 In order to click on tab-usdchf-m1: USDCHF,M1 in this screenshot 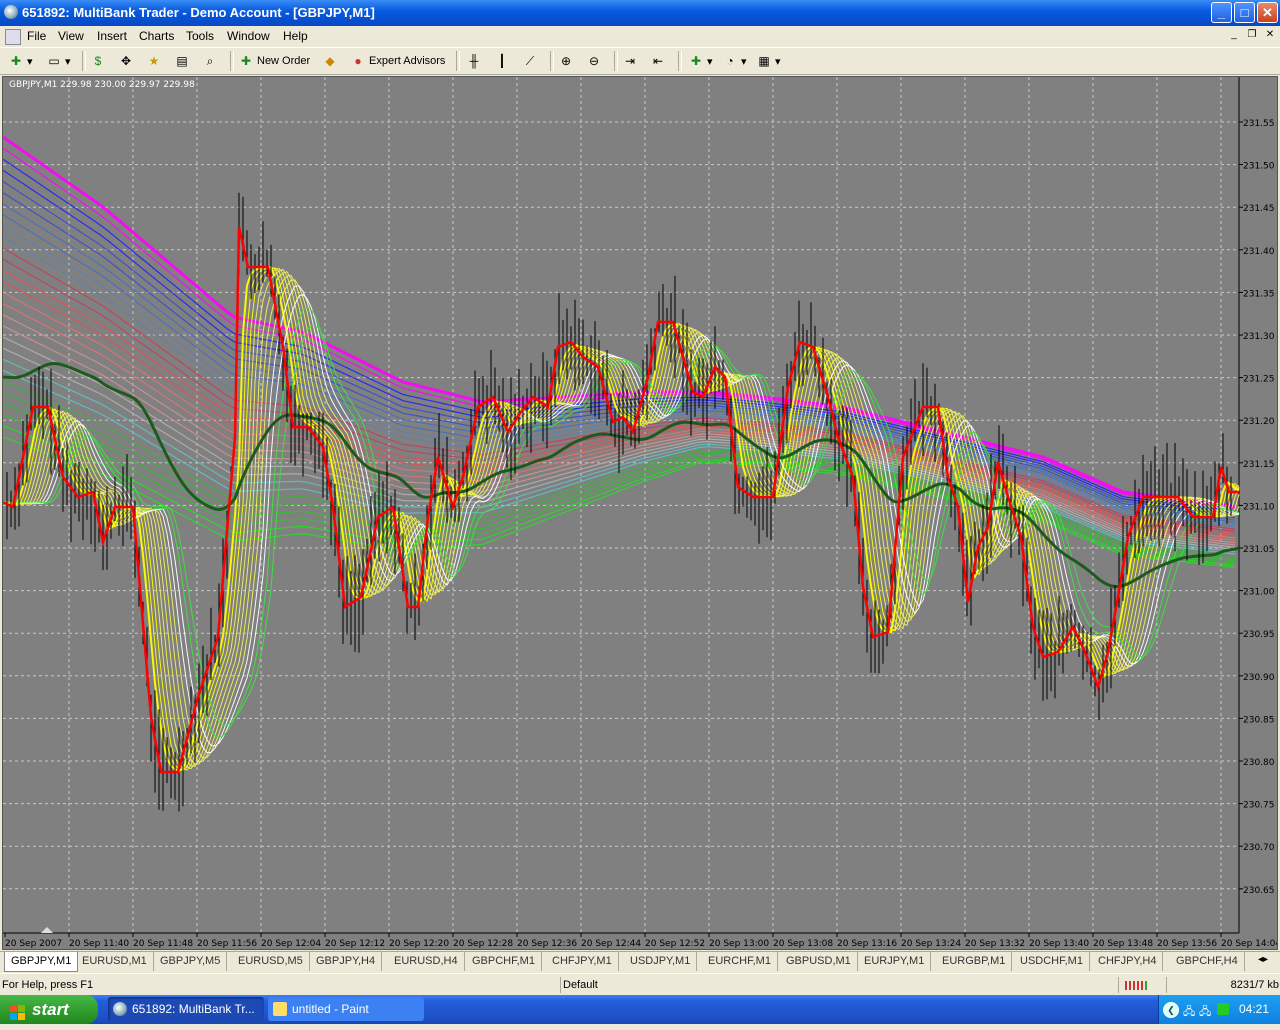, I will do `click(1052, 961)`.